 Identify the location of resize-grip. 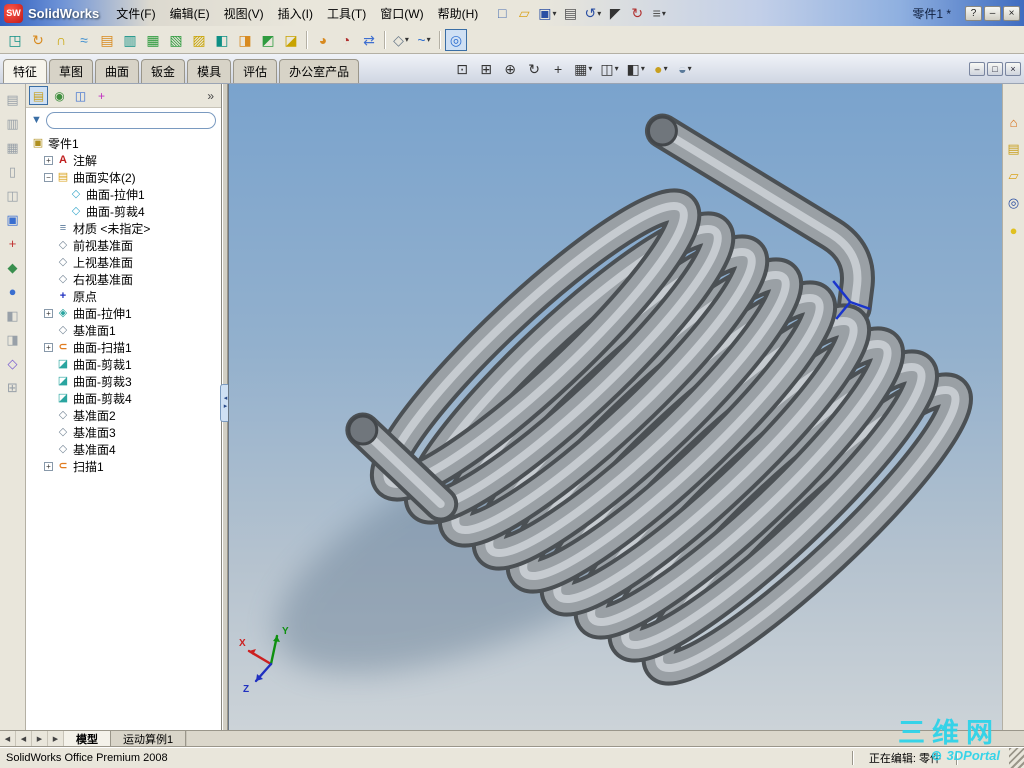
(1016, 758).